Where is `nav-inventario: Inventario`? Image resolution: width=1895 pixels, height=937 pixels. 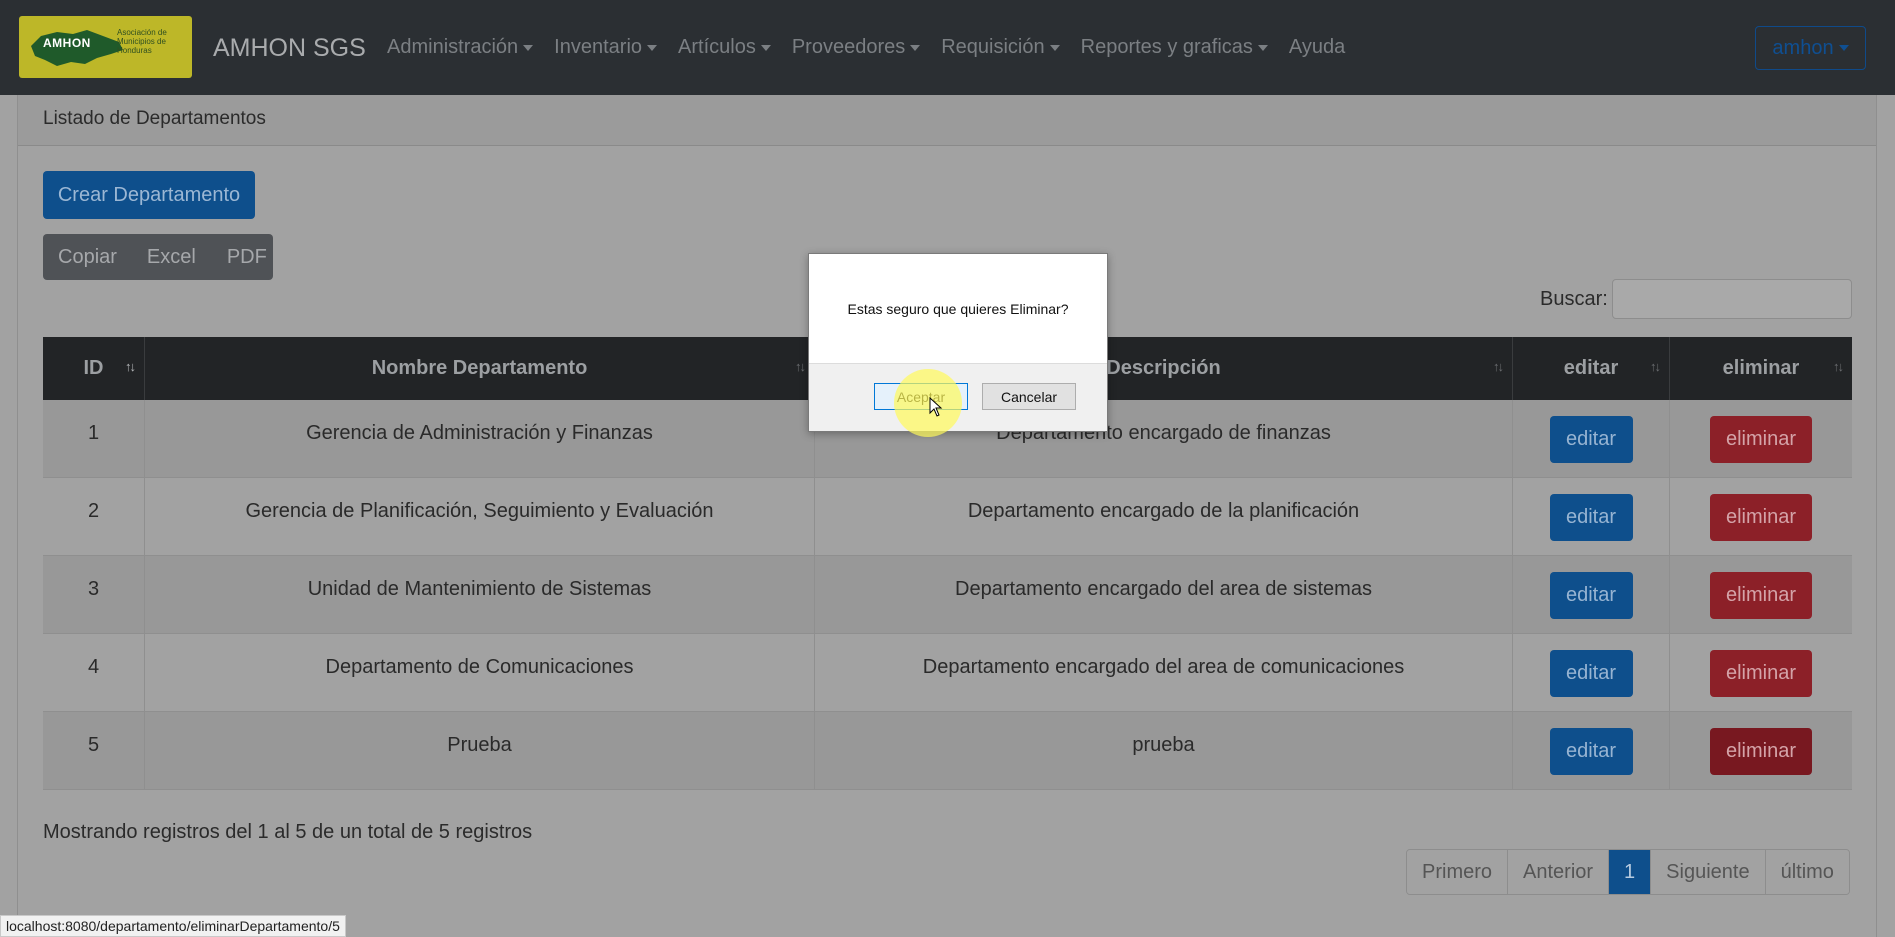 nav-inventario: Inventario is located at coordinates (606, 47).